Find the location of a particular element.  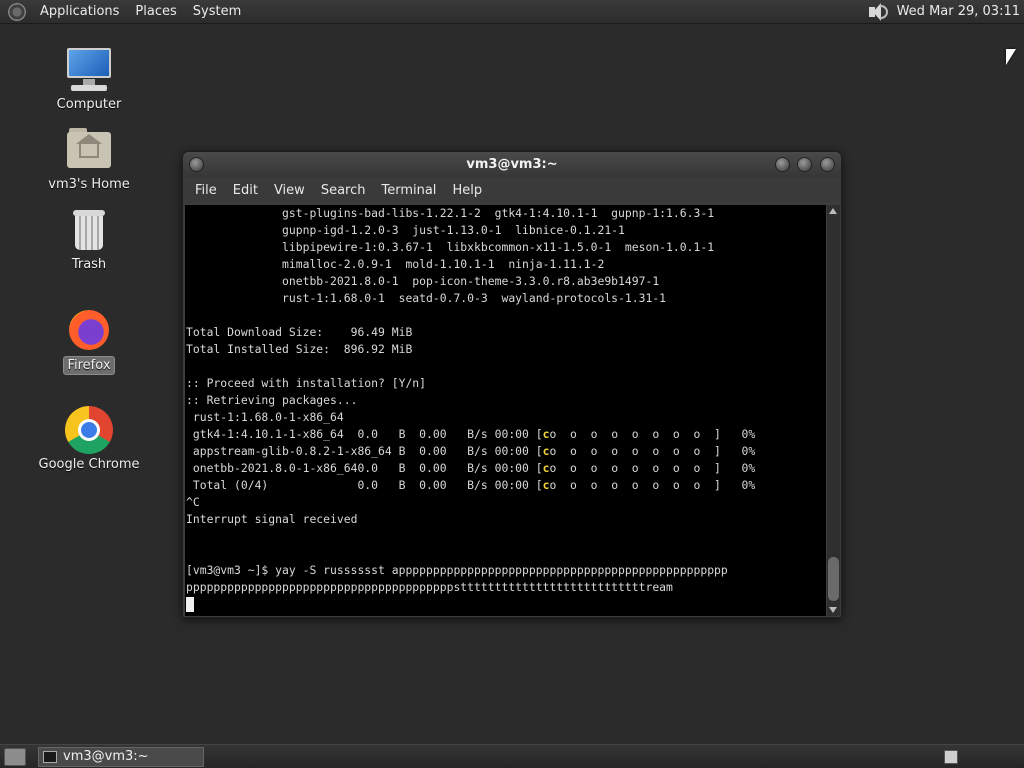

window-title: vm3@vm3:~ is located at coordinates (512, 164).